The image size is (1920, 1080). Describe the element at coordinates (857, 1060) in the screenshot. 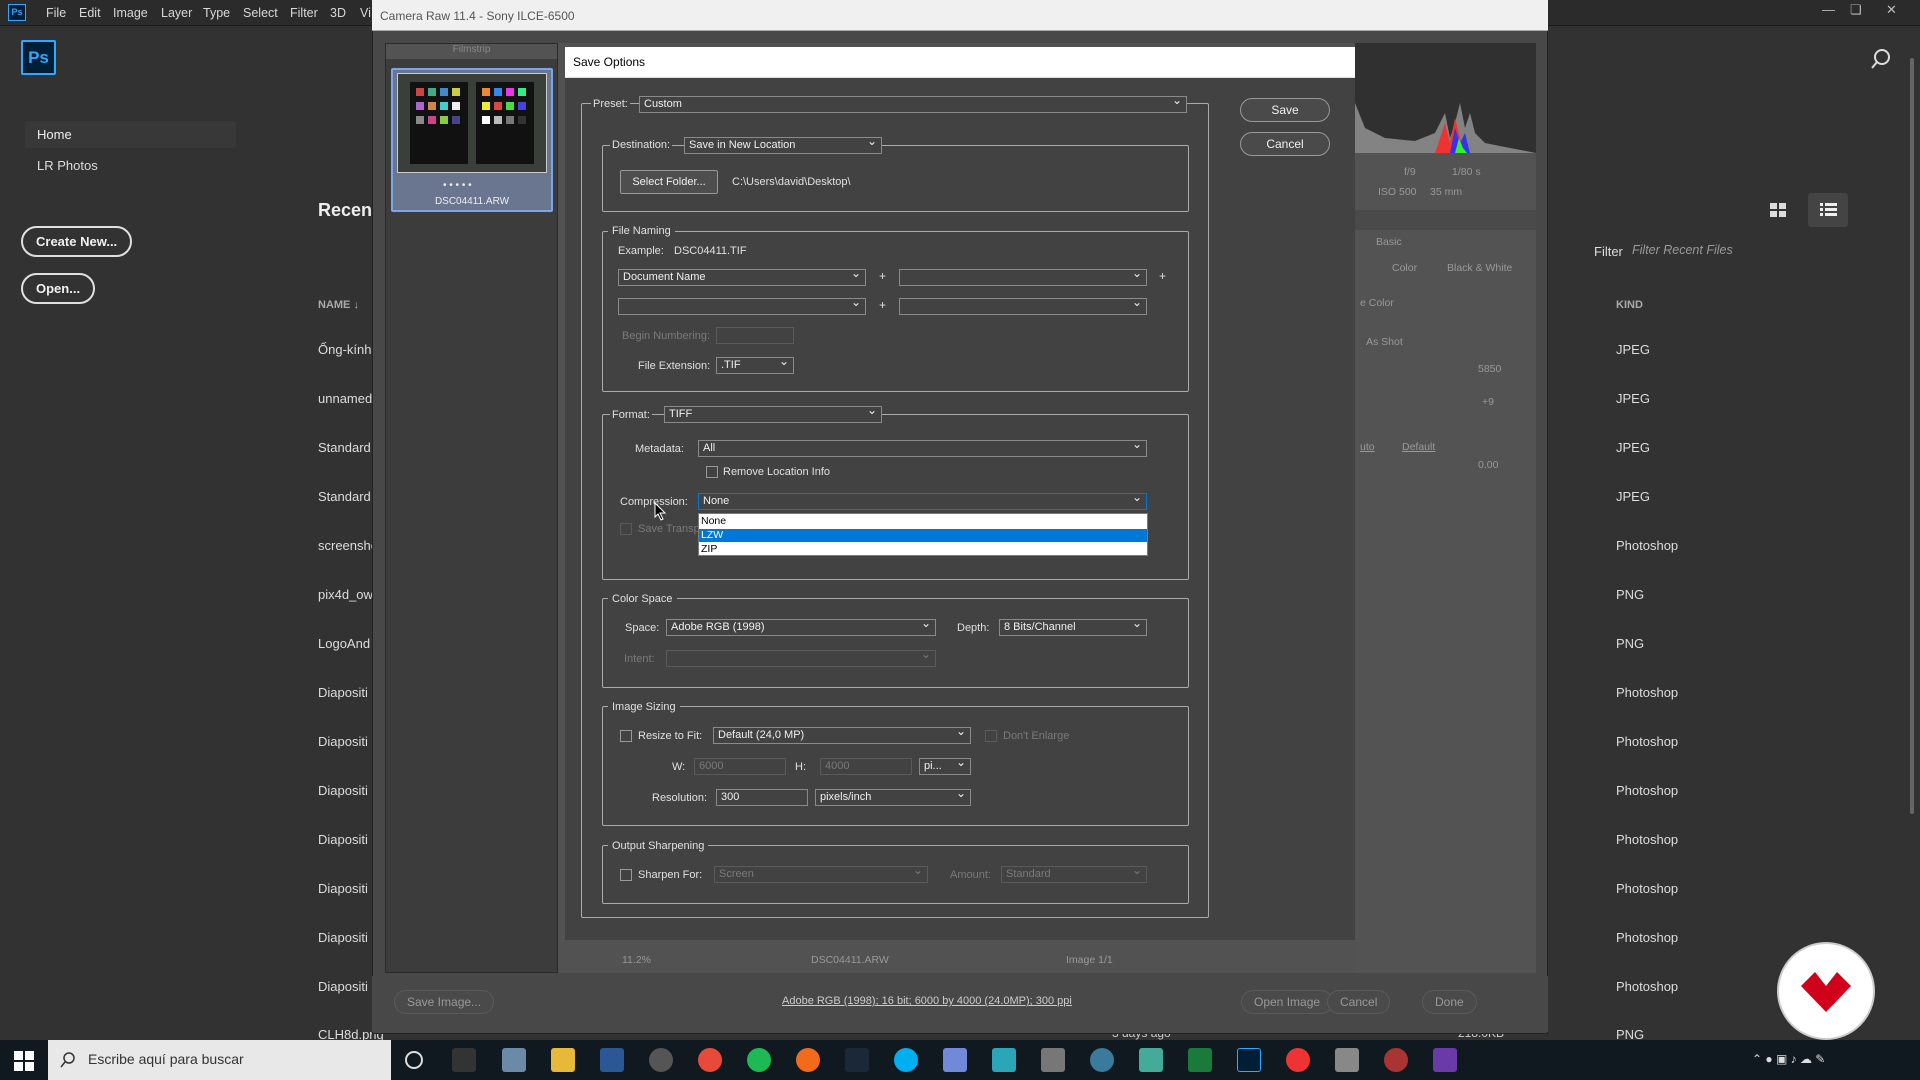

I see `steam-icon` at that location.